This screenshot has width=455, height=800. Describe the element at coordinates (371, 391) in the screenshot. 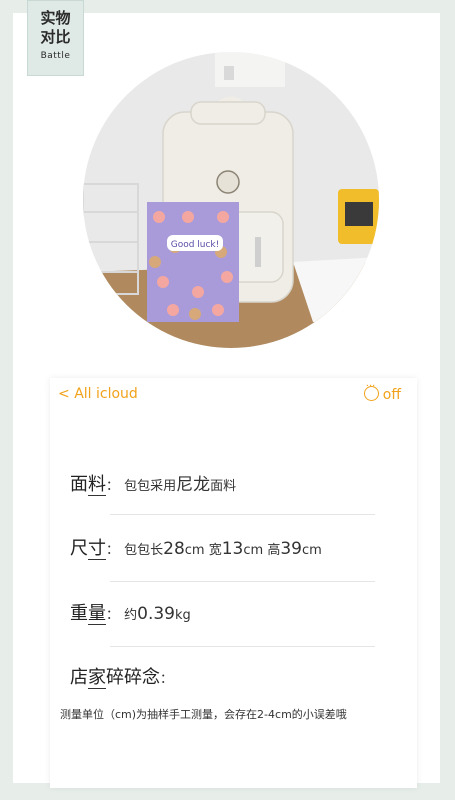

I see `more-icon` at that location.